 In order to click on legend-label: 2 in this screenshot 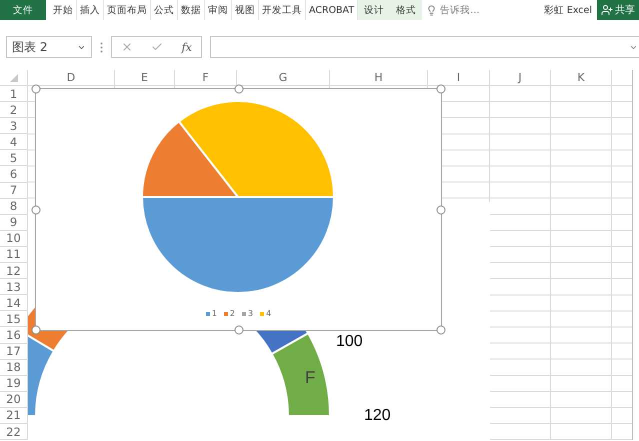, I will do `click(232, 313)`.